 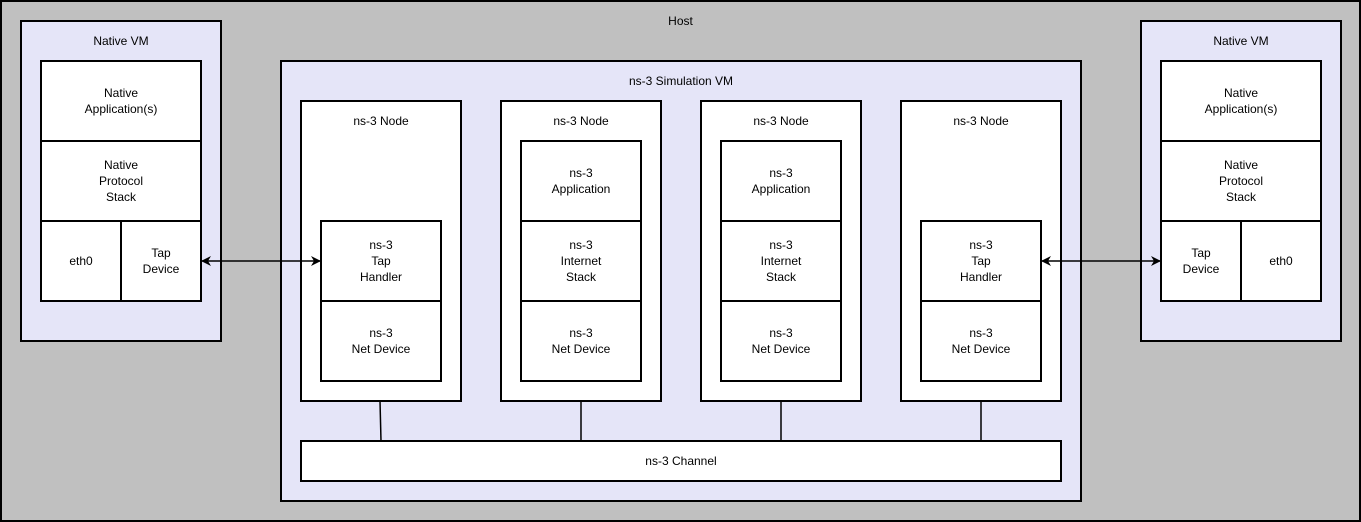 I want to click on link-node-1-channel, so click(x=380, y=421).